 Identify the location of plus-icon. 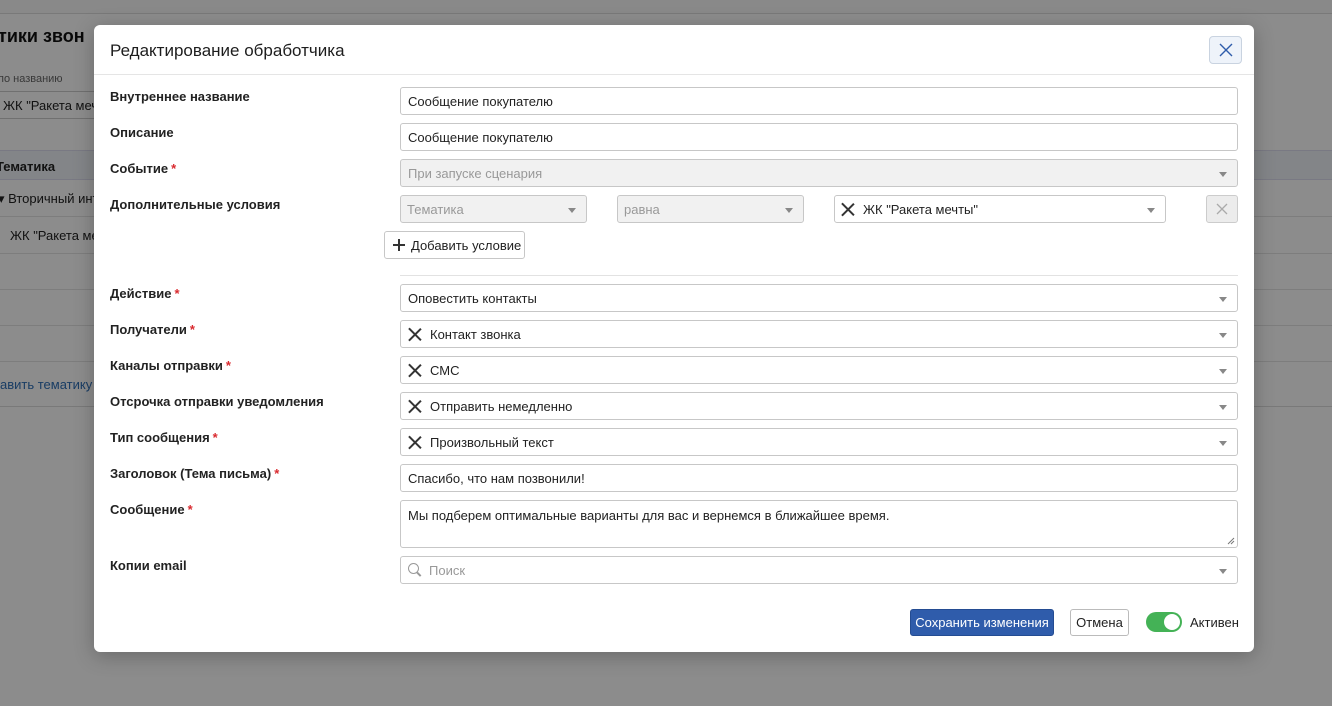
(399, 245).